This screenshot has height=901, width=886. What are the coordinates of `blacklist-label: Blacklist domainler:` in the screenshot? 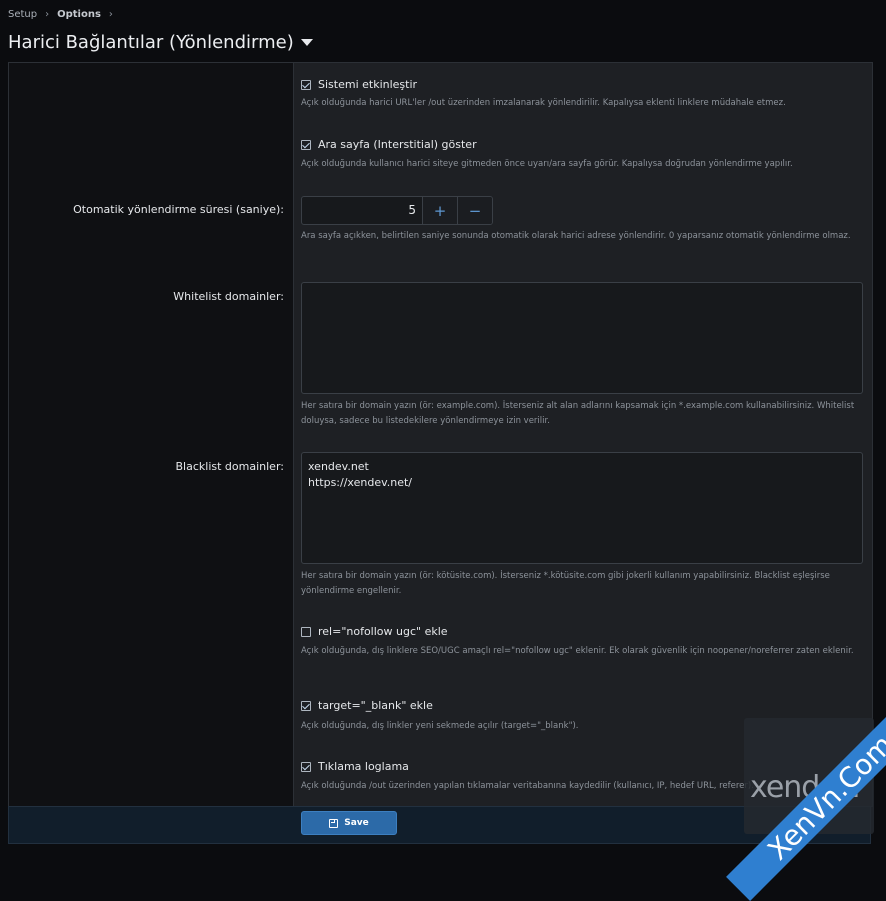 It's located at (229, 466).